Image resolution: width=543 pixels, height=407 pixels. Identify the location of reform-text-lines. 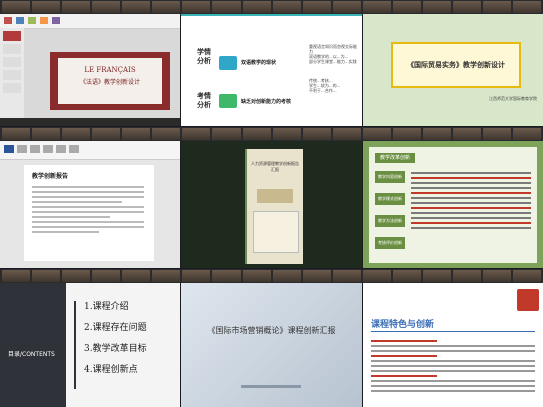
(471, 200).